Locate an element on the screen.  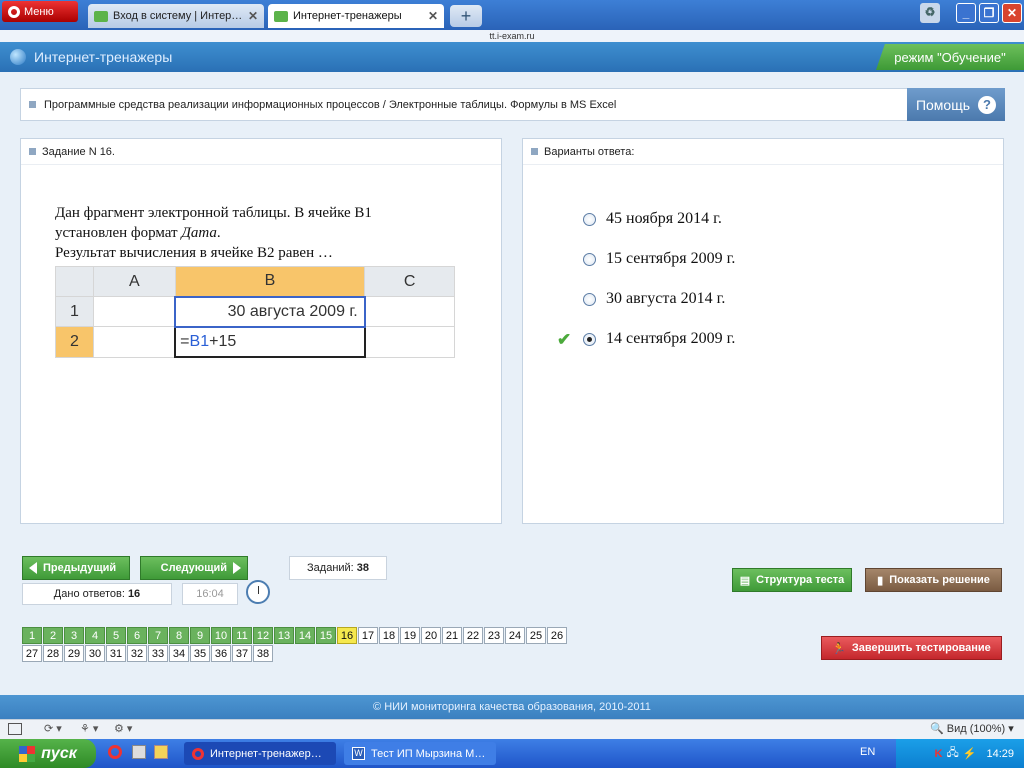
answer-label: 30 августа 2014 г. is located at coordinates (665, 299).